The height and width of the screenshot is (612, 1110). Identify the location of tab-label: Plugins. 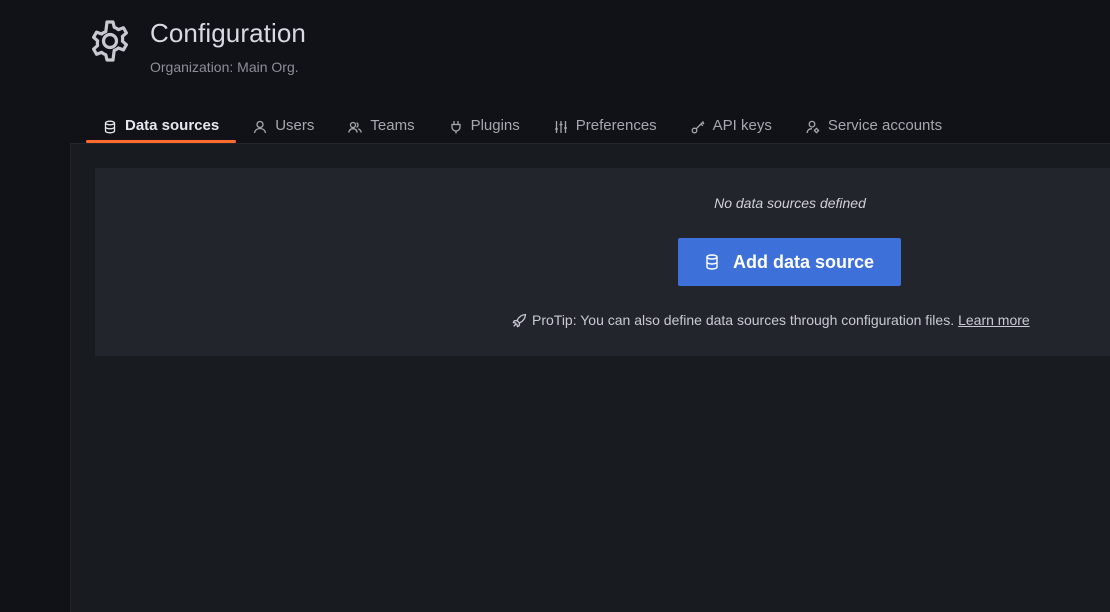
(495, 125).